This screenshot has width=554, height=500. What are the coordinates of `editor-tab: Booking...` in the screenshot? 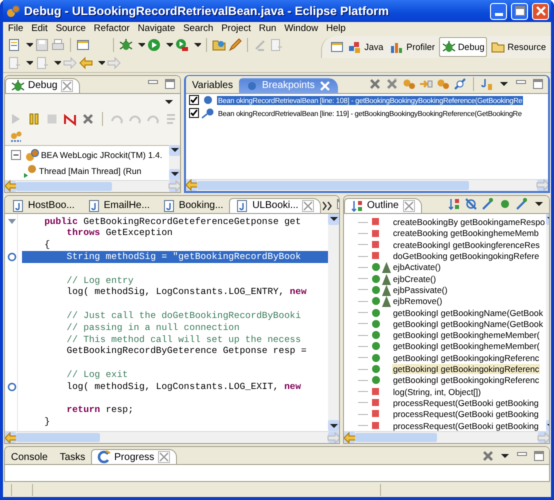 It's located at (193, 205).